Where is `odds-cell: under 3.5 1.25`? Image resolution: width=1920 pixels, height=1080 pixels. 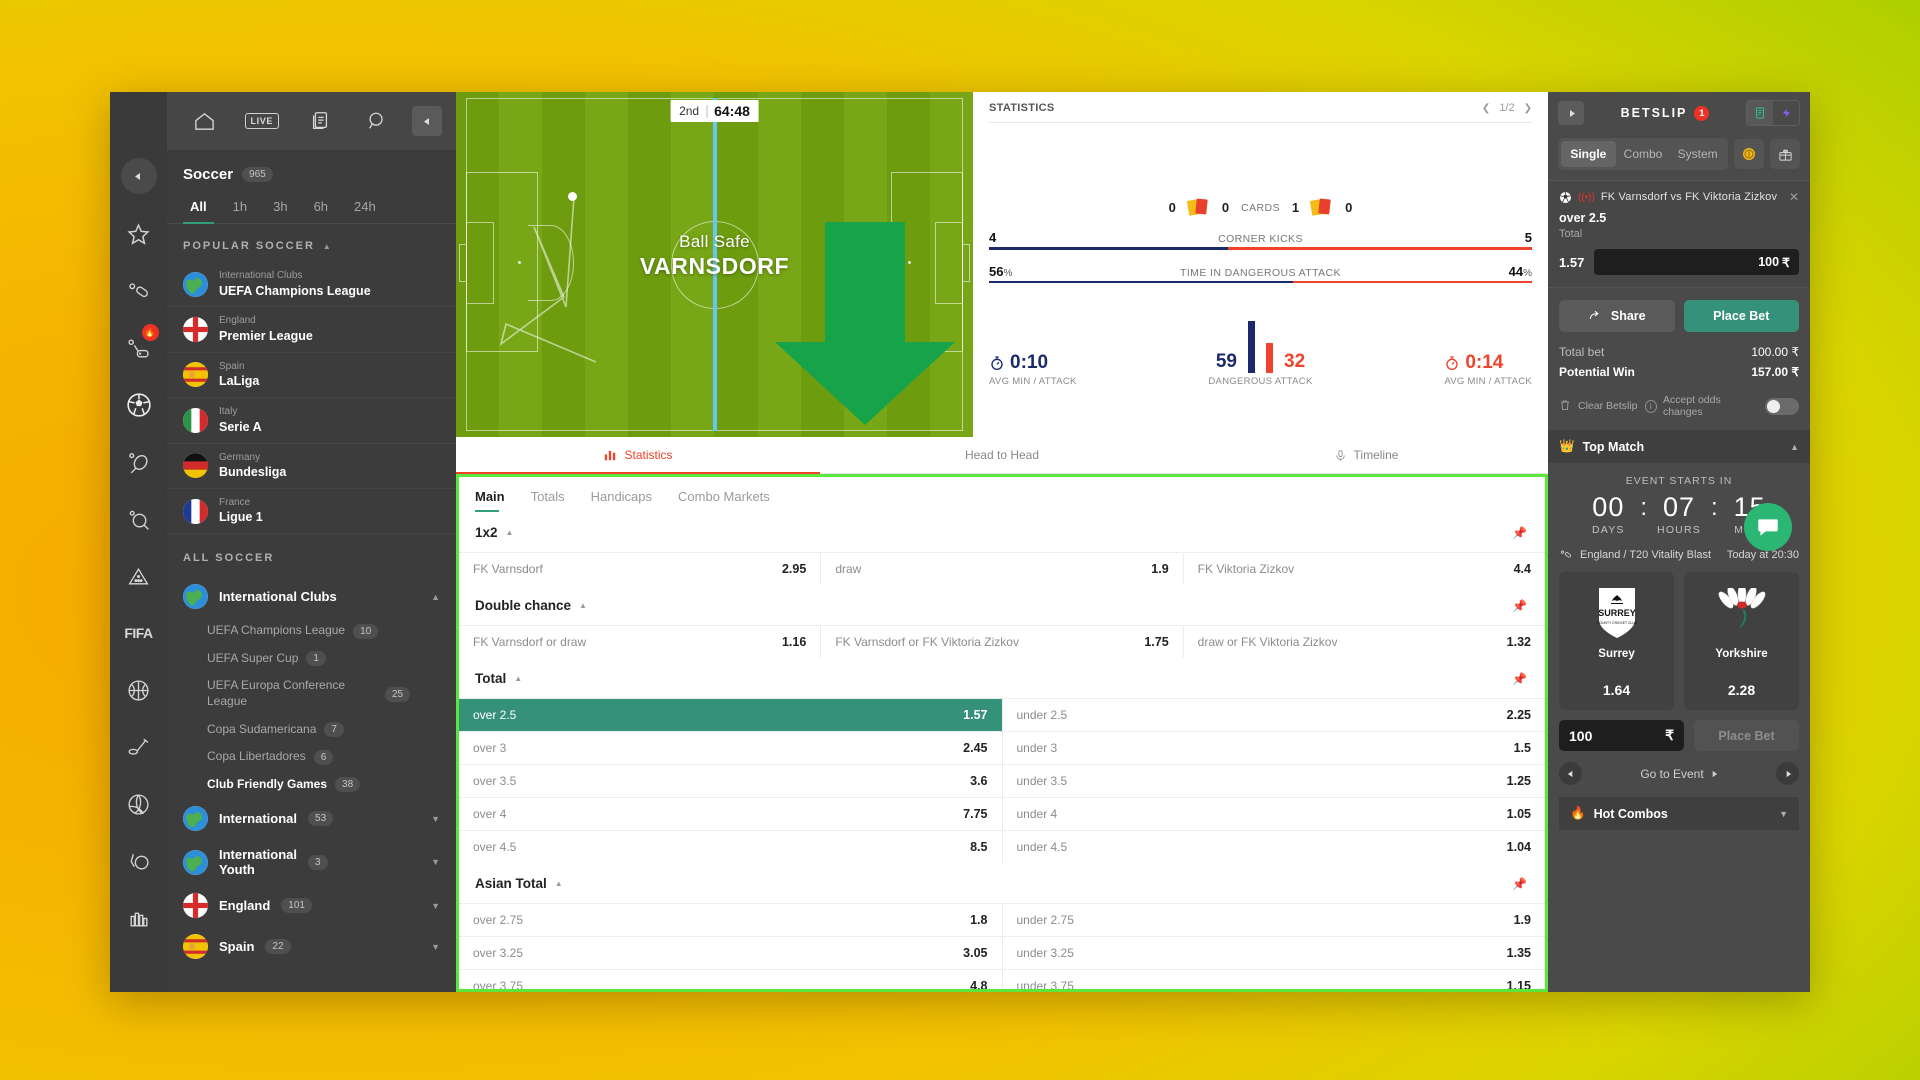 odds-cell: under 3.5 1.25 is located at coordinates (1274, 781).